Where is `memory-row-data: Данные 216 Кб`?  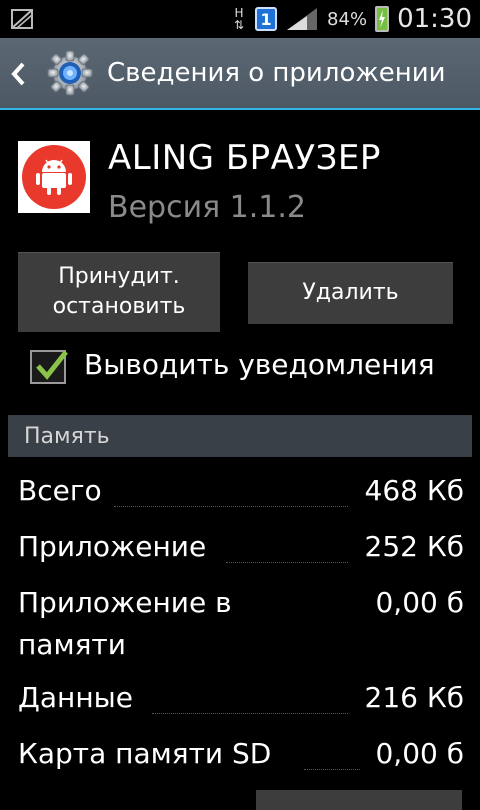
memory-row-data: Данные 216 Кб is located at coordinates (241, 701).